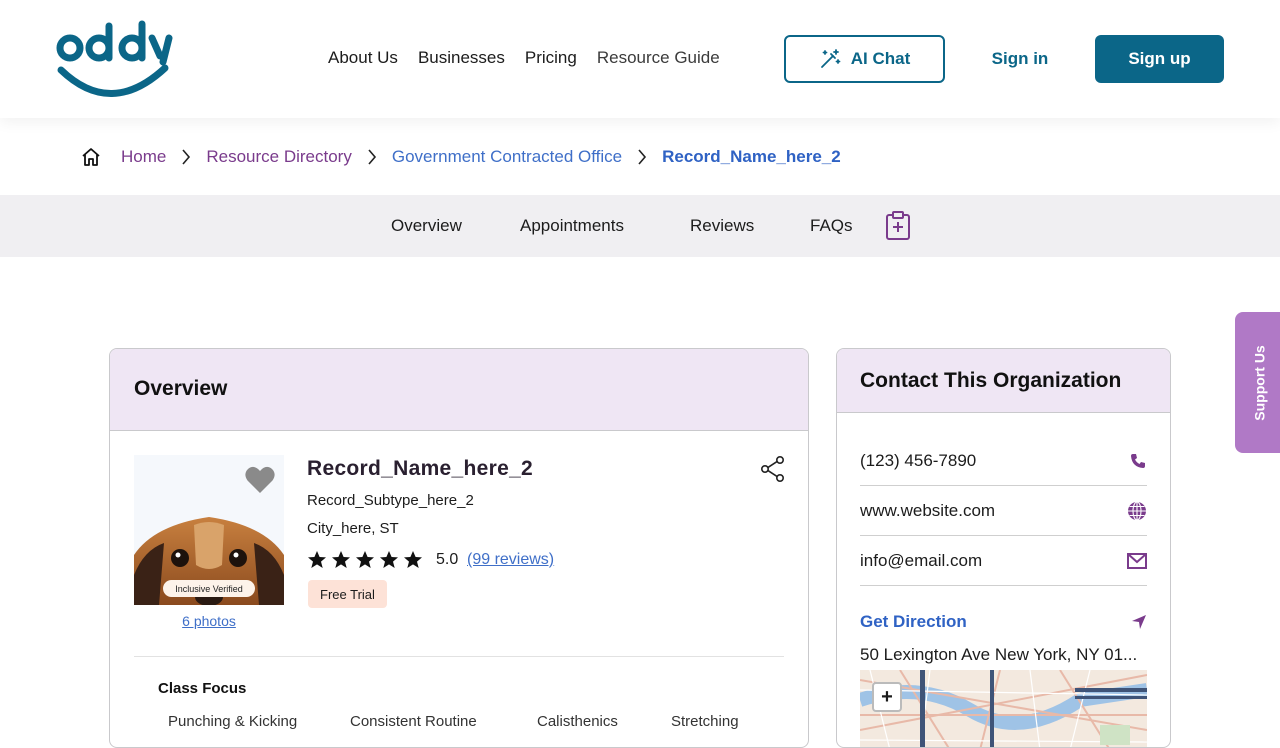 The image size is (1280, 748). I want to click on overview-heading: Overview, so click(459, 390).